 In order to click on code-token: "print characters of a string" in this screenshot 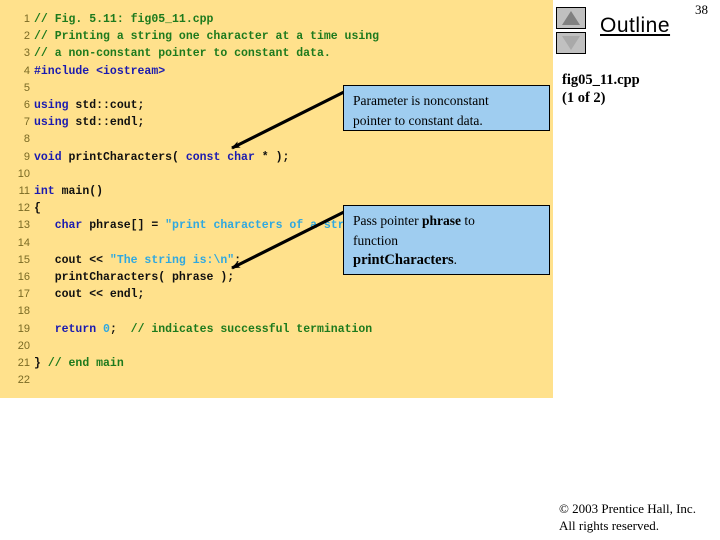, I will do `click(269, 226)`.